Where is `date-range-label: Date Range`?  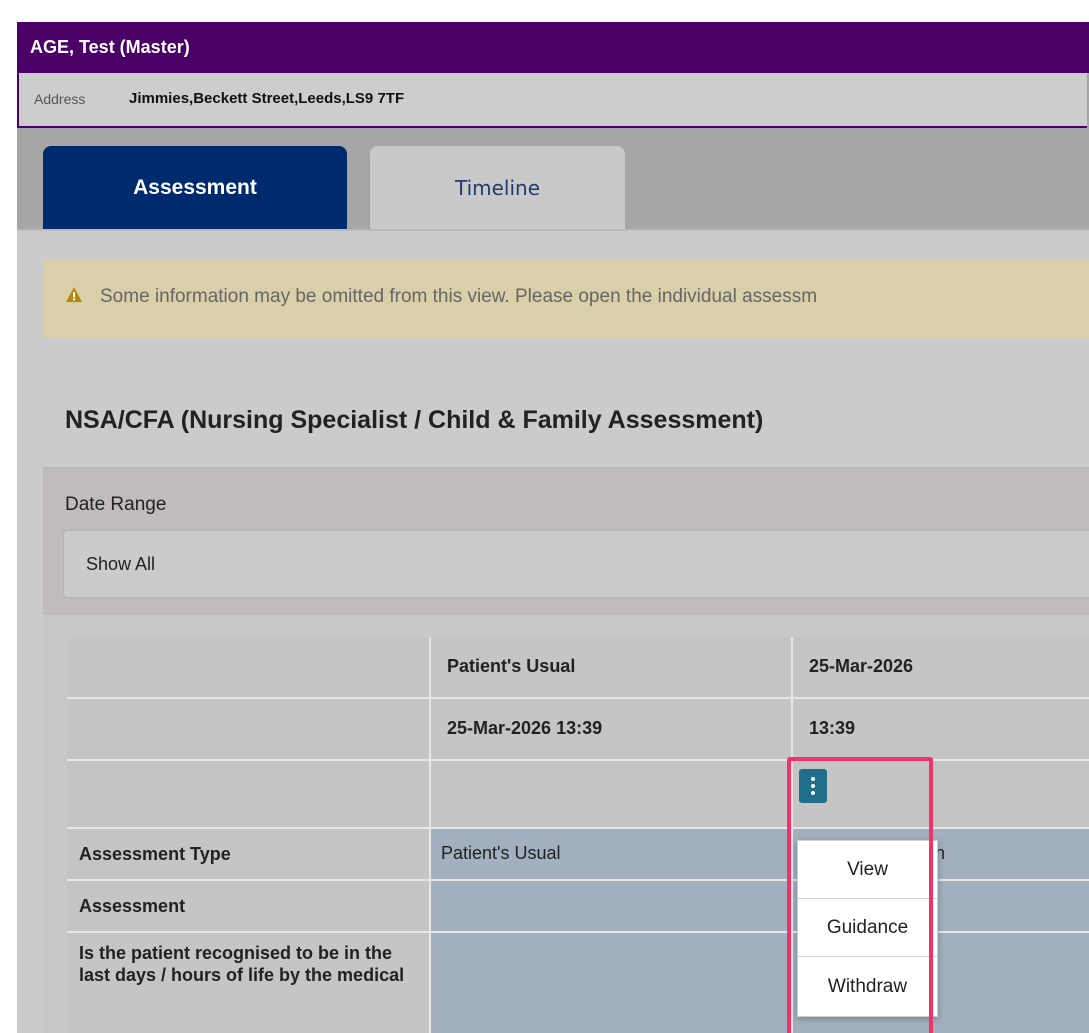 date-range-label: Date Range is located at coordinates (116, 504).